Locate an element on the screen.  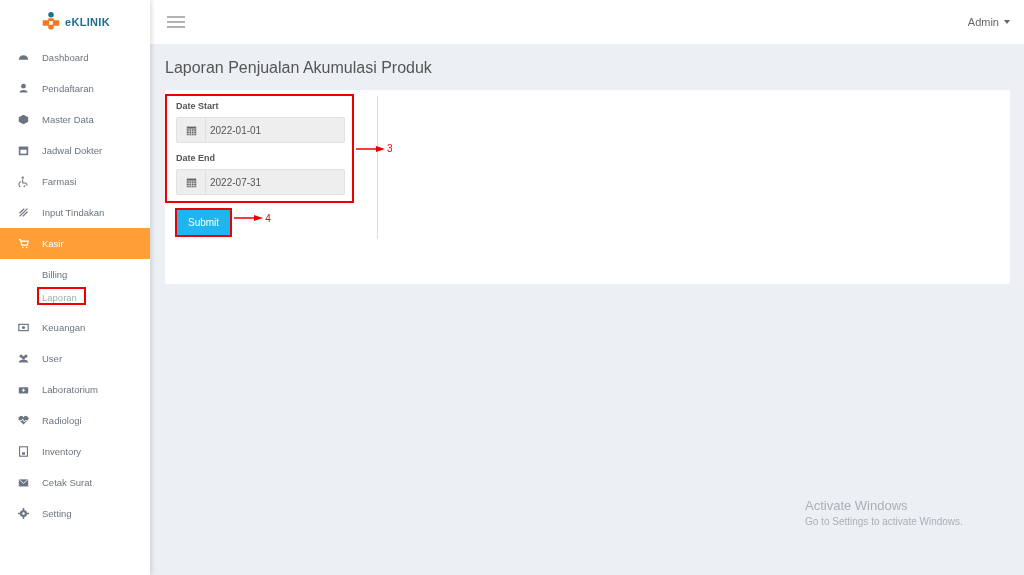
sidebar-item: Inventory is located at coordinates (75, 451).